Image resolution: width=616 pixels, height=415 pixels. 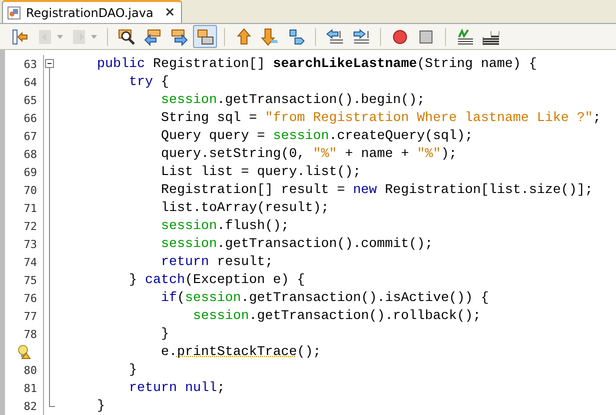 I want to click on line-number: 77, so click(x=30, y=316).